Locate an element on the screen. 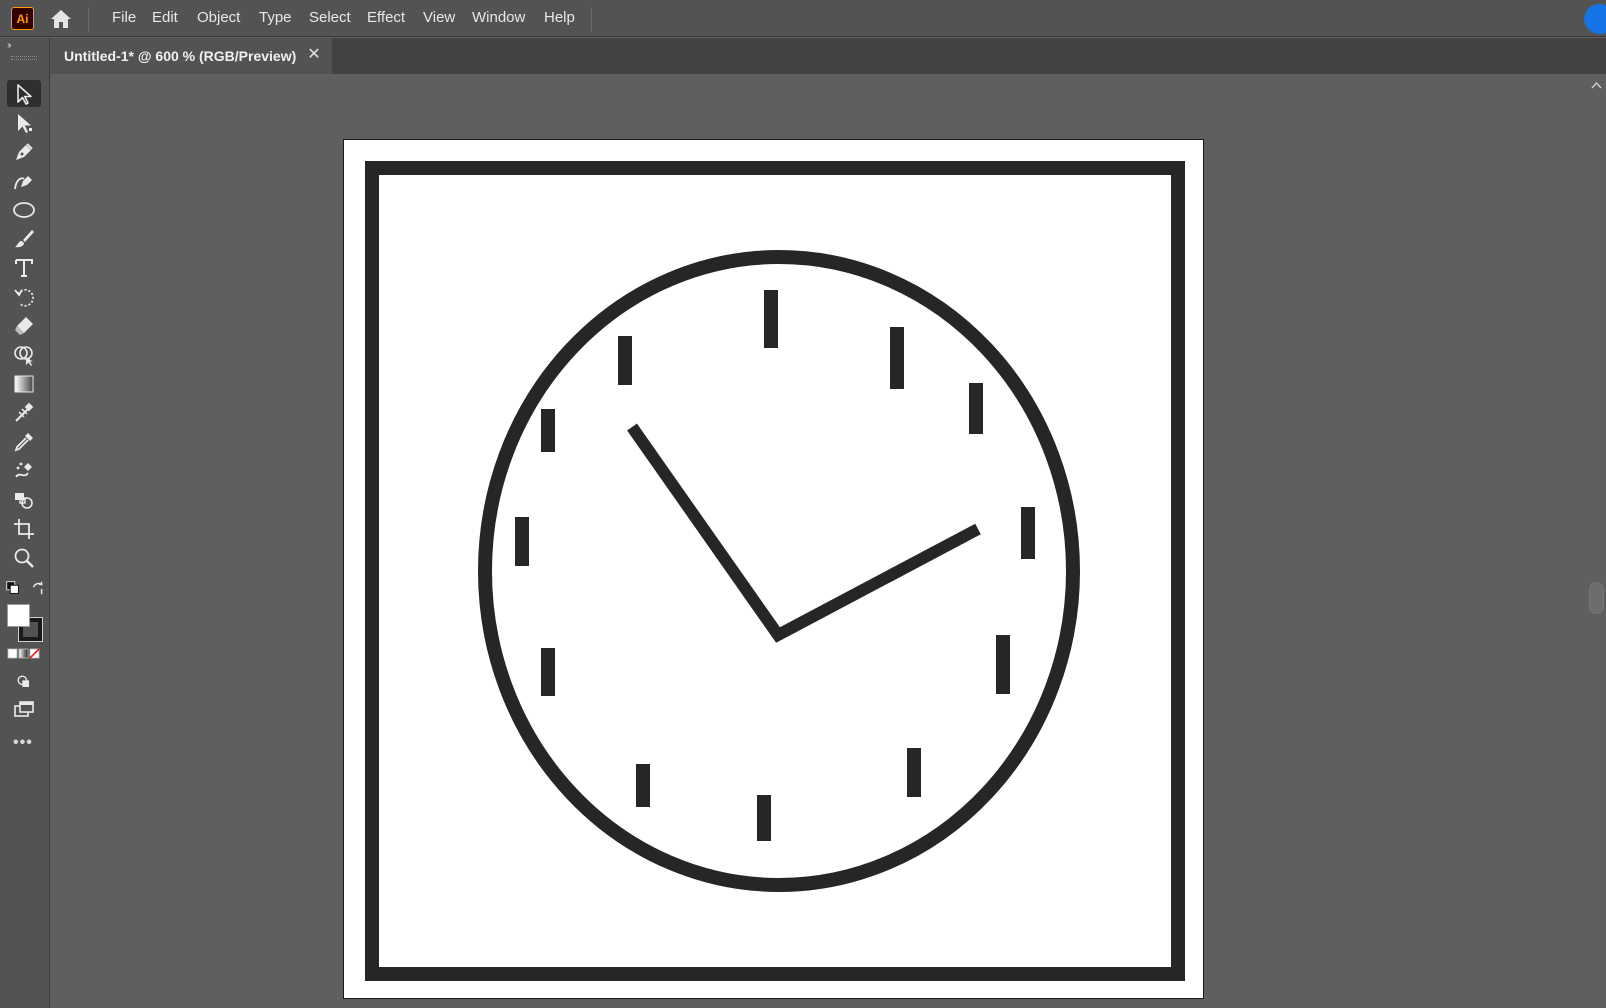  swap-colors-button is located at coordinates (38, 588).